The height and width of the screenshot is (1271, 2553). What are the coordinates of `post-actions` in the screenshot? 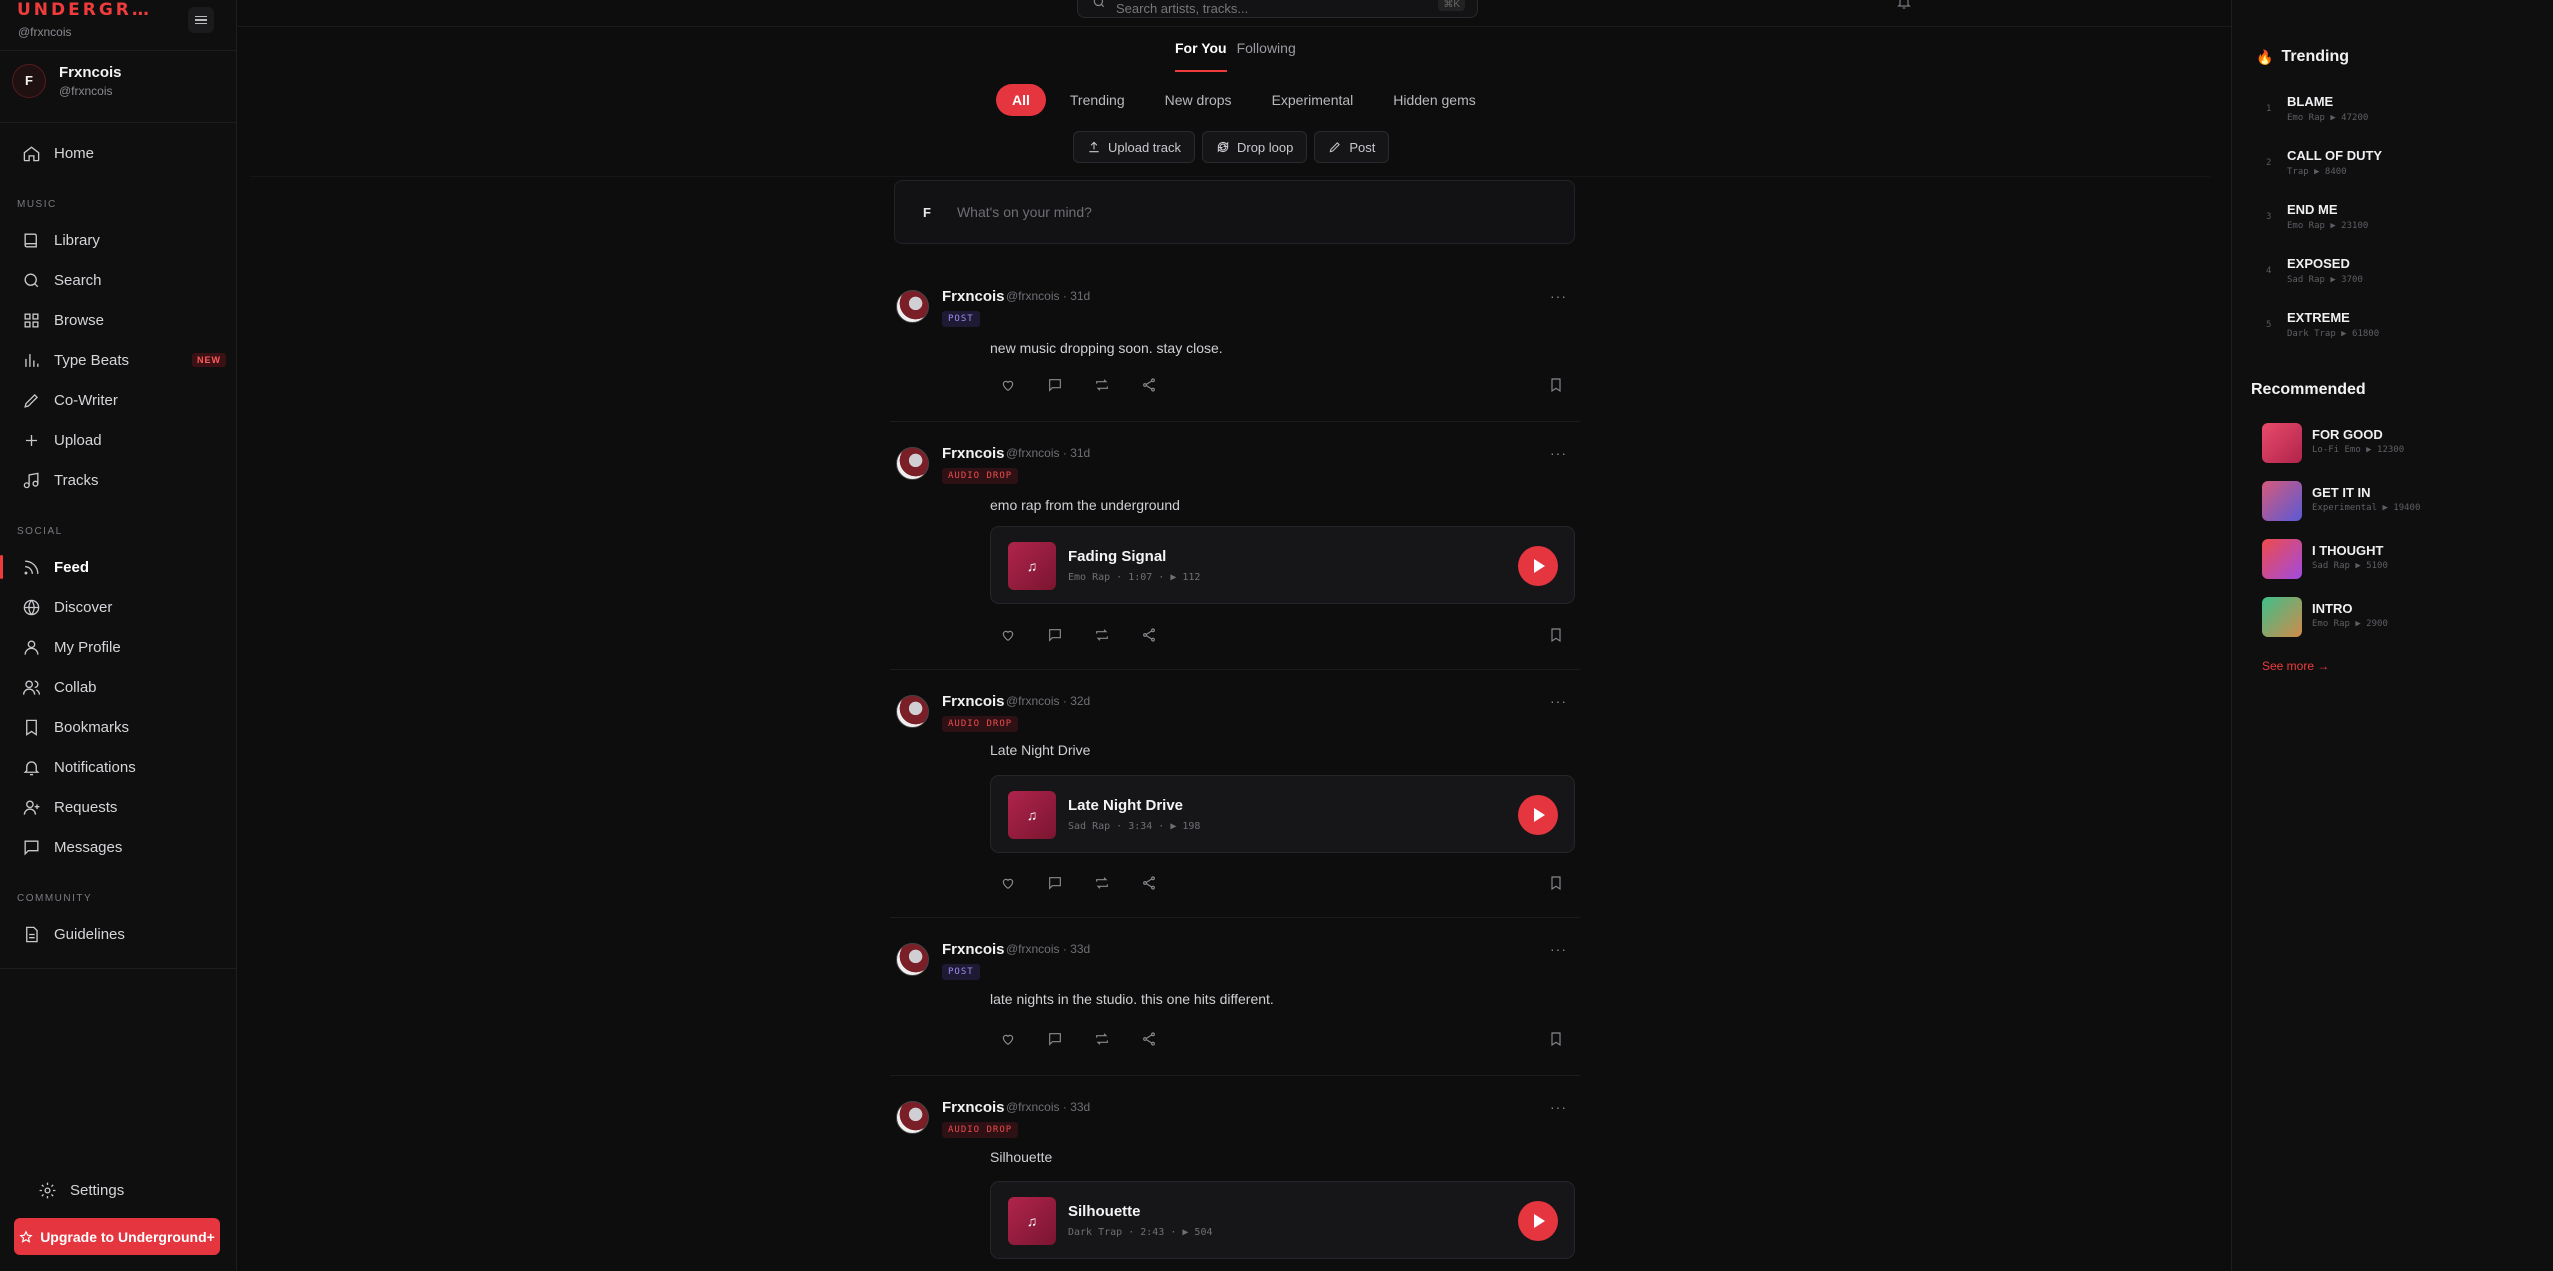 It's located at (1285, 885).